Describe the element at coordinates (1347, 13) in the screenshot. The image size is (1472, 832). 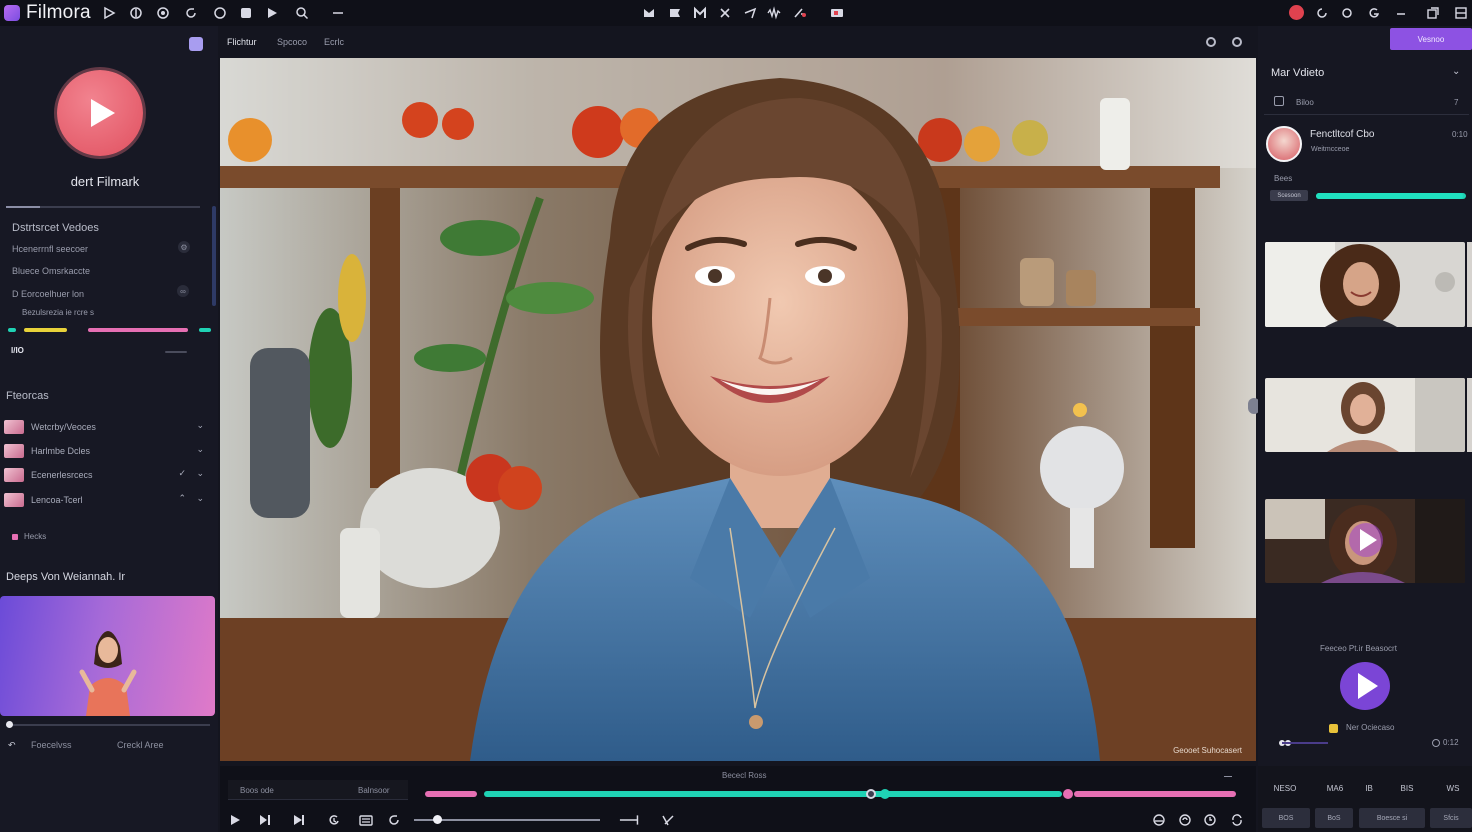
I see `sync-icon` at that location.